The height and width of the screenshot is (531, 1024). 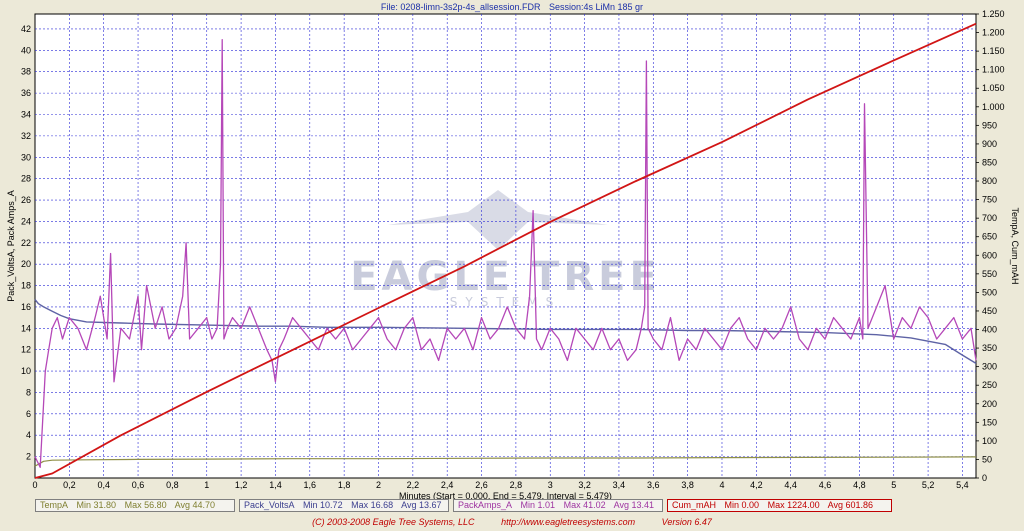 I want to click on x-tick-label: 3, so click(x=550, y=485).